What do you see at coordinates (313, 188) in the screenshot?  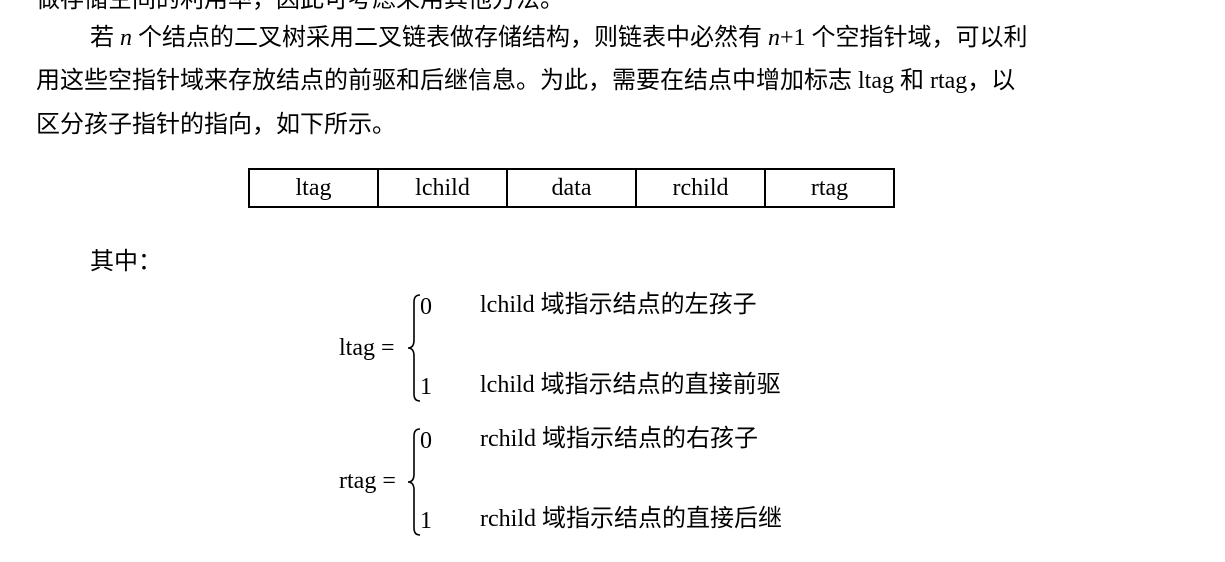 I see `field-cell-ltag: ltag` at bounding box center [313, 188].